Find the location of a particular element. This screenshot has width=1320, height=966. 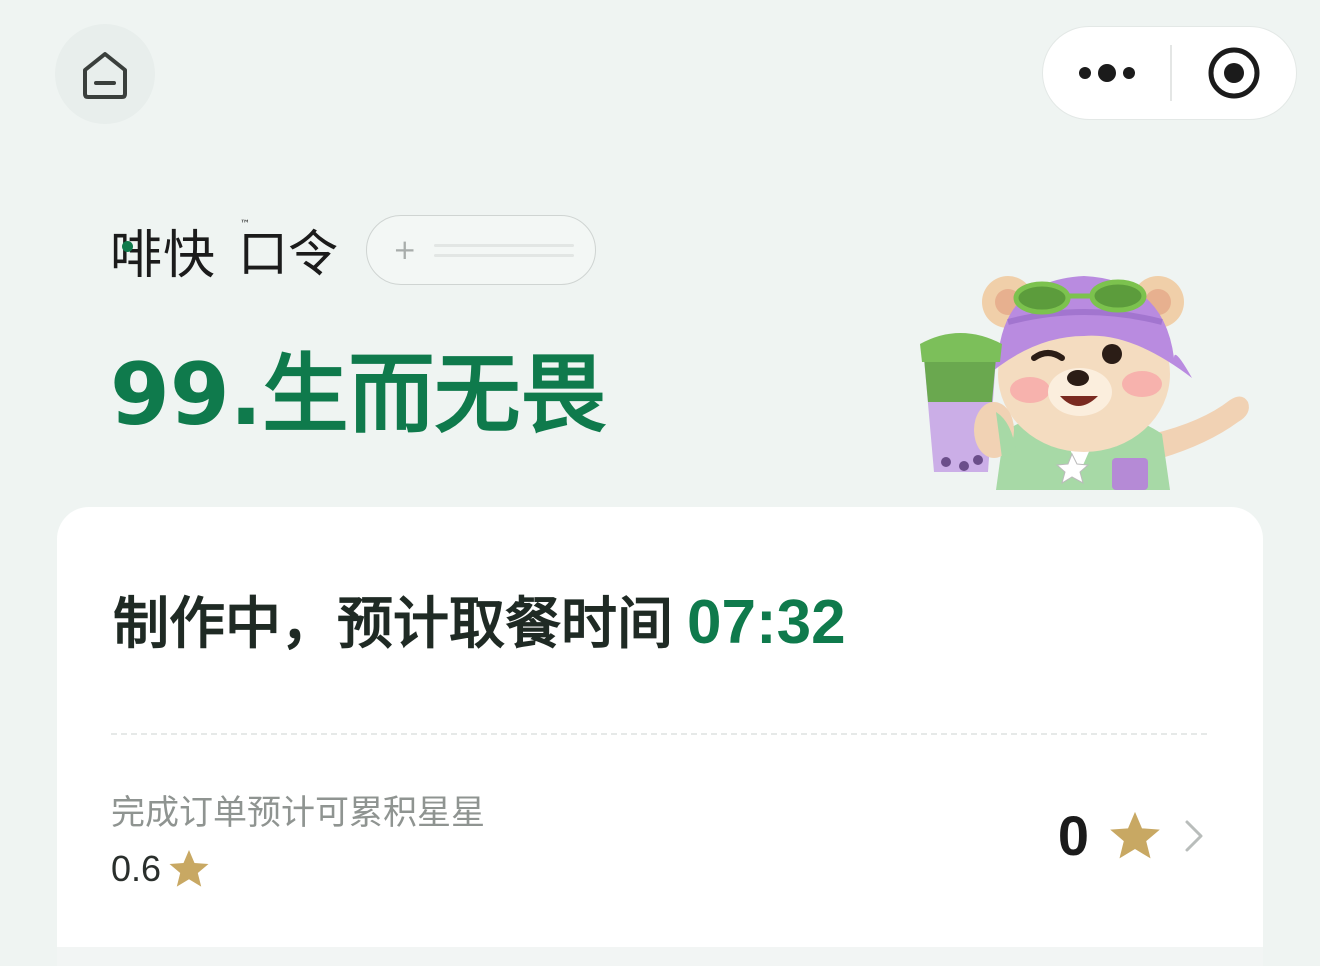

target-circle-icon is located at coordinates (1234, 73).